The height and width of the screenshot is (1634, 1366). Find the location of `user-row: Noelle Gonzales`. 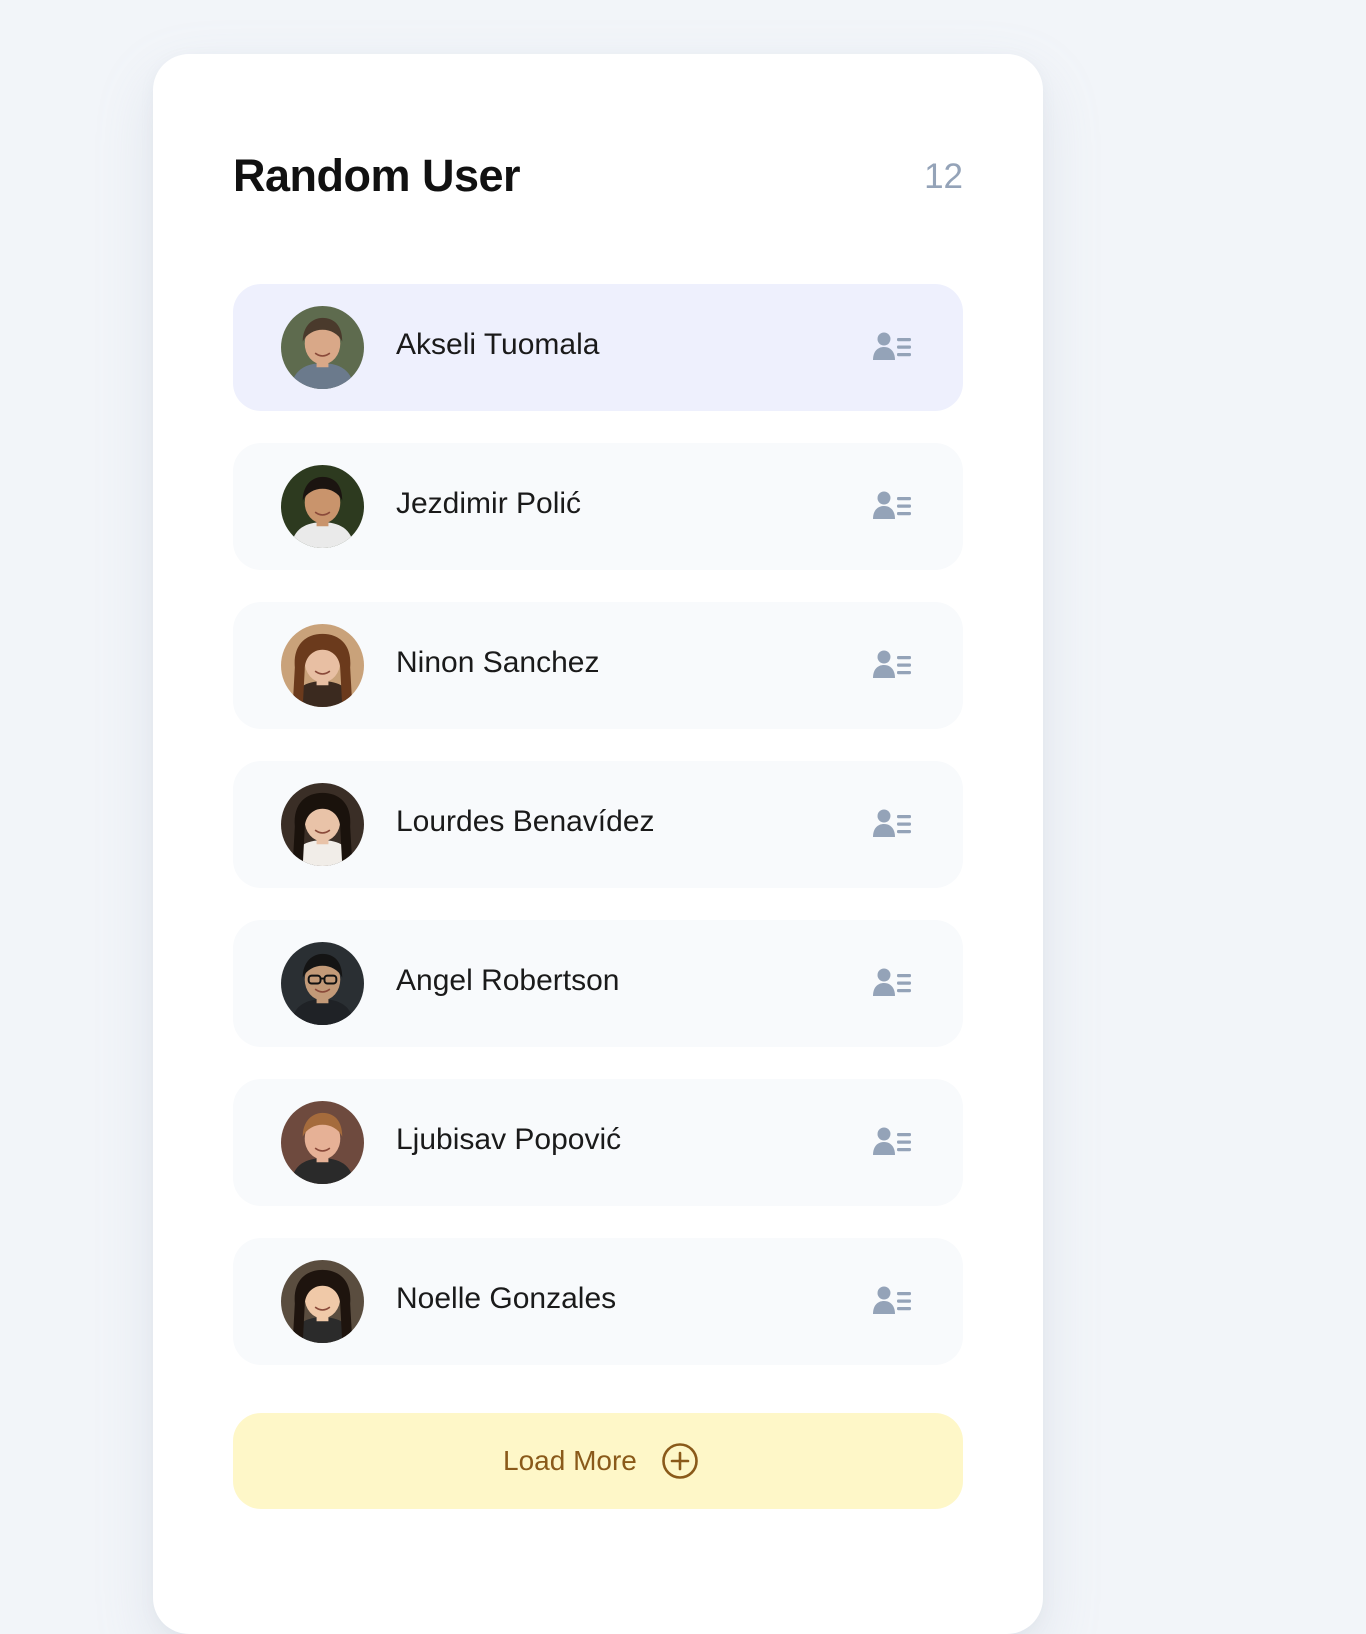

user-row: Noelle Gonzales is located at coordinates (598, 1301).